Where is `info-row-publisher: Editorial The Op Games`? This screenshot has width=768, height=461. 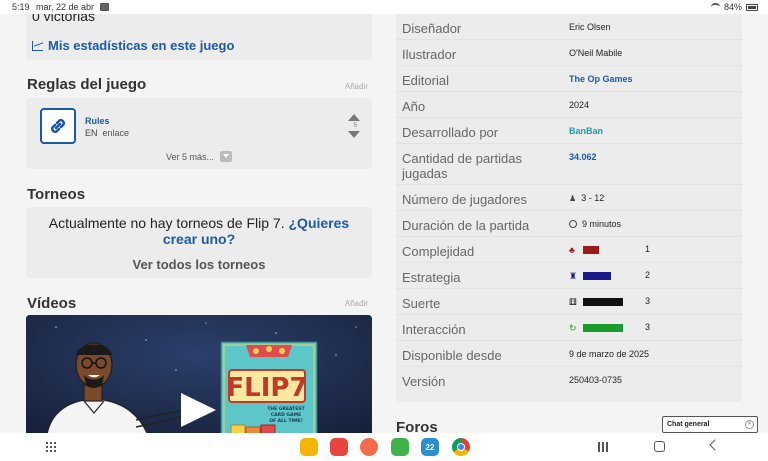 info-row-publisher: Editorial The Op Games is located at coordinates (569, 79).